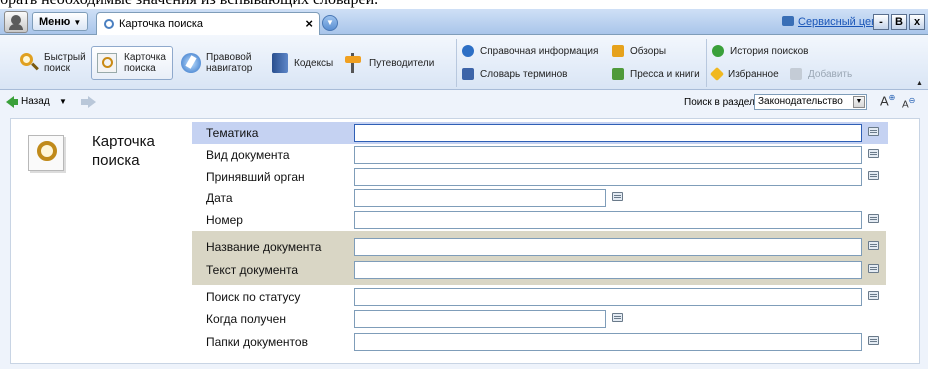 This screenshot has height=369, width=928. Describe the element at coordinates (229, 63) in the screenshot. I see `legal-navigator-label: Правовой навигатор` at that location.